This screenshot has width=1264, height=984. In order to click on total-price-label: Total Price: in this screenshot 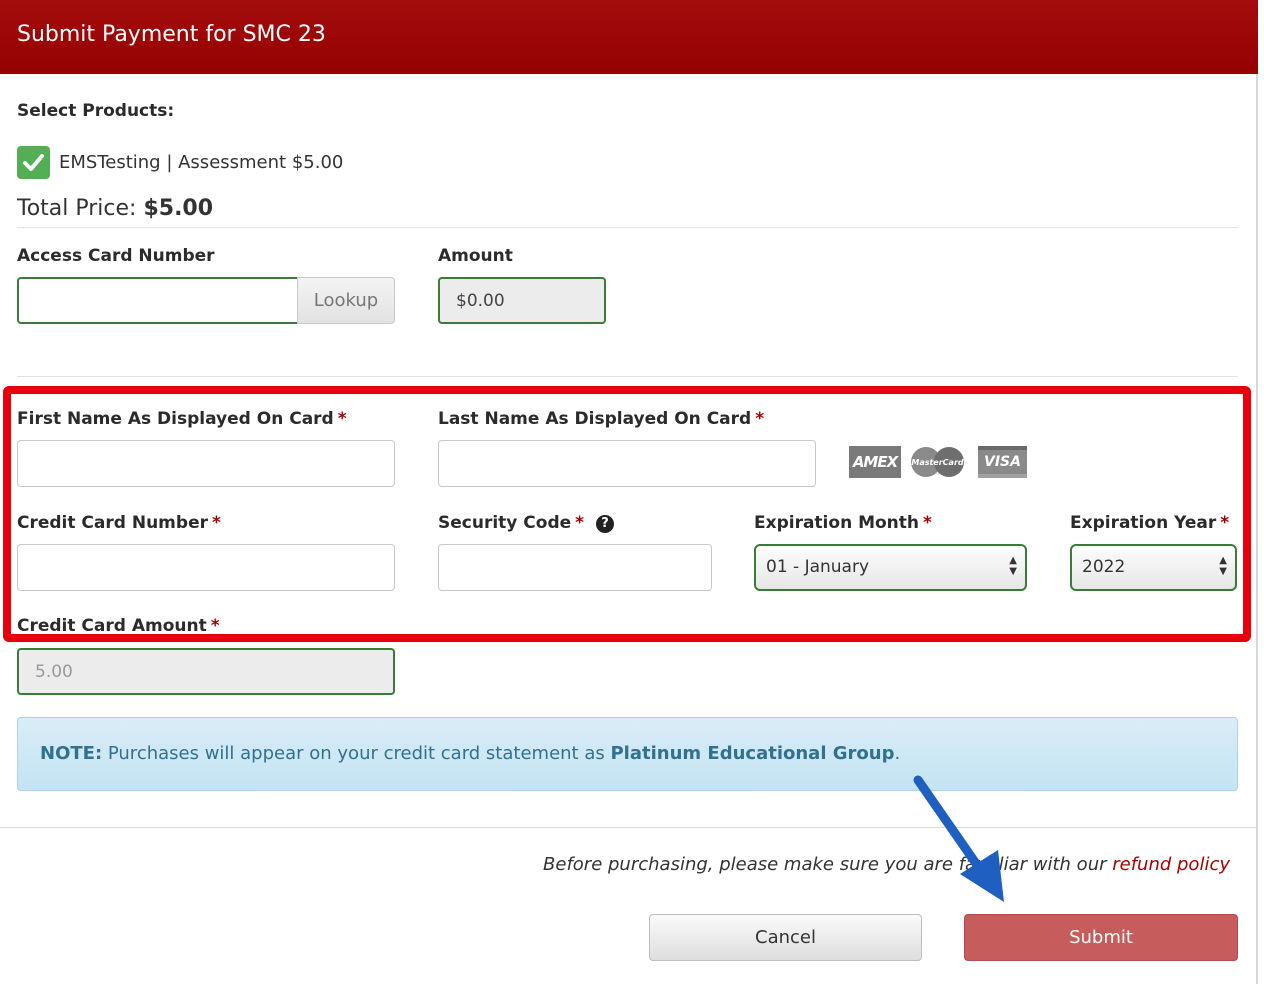, I will do `click(77, 208)`.